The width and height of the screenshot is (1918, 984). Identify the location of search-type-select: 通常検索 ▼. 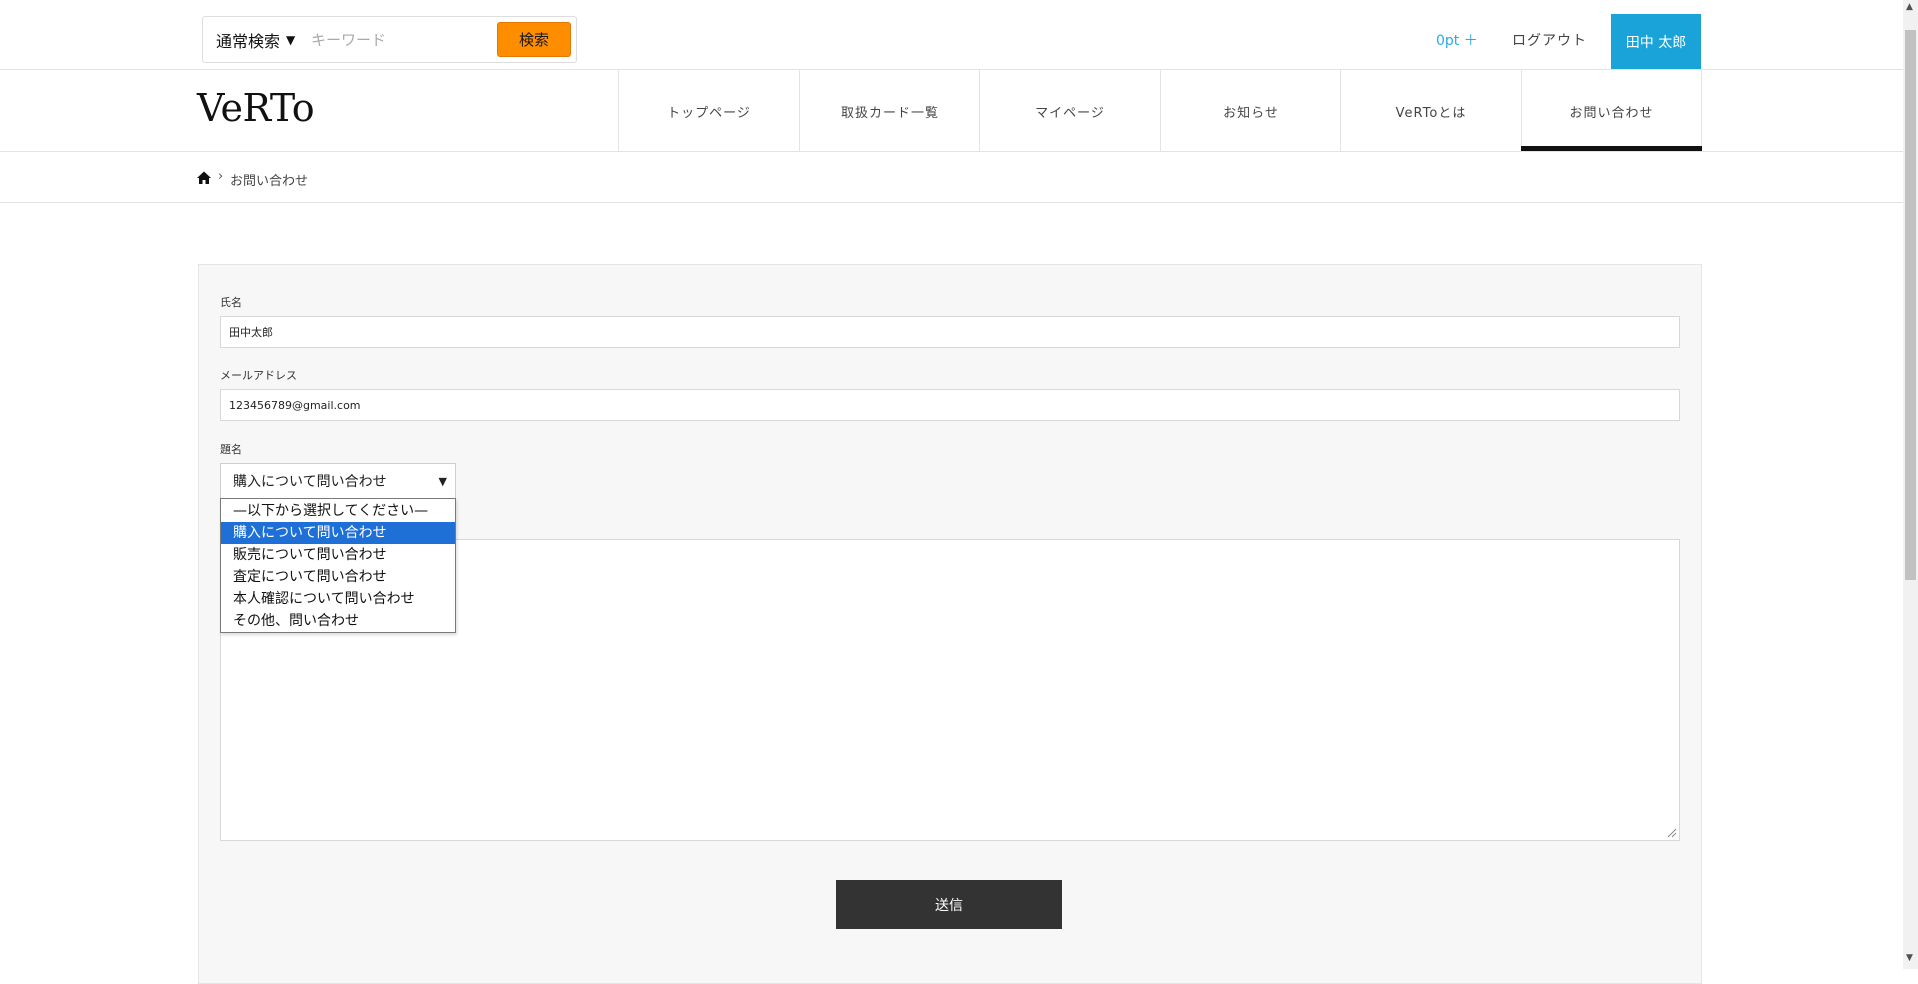
(256, 39).